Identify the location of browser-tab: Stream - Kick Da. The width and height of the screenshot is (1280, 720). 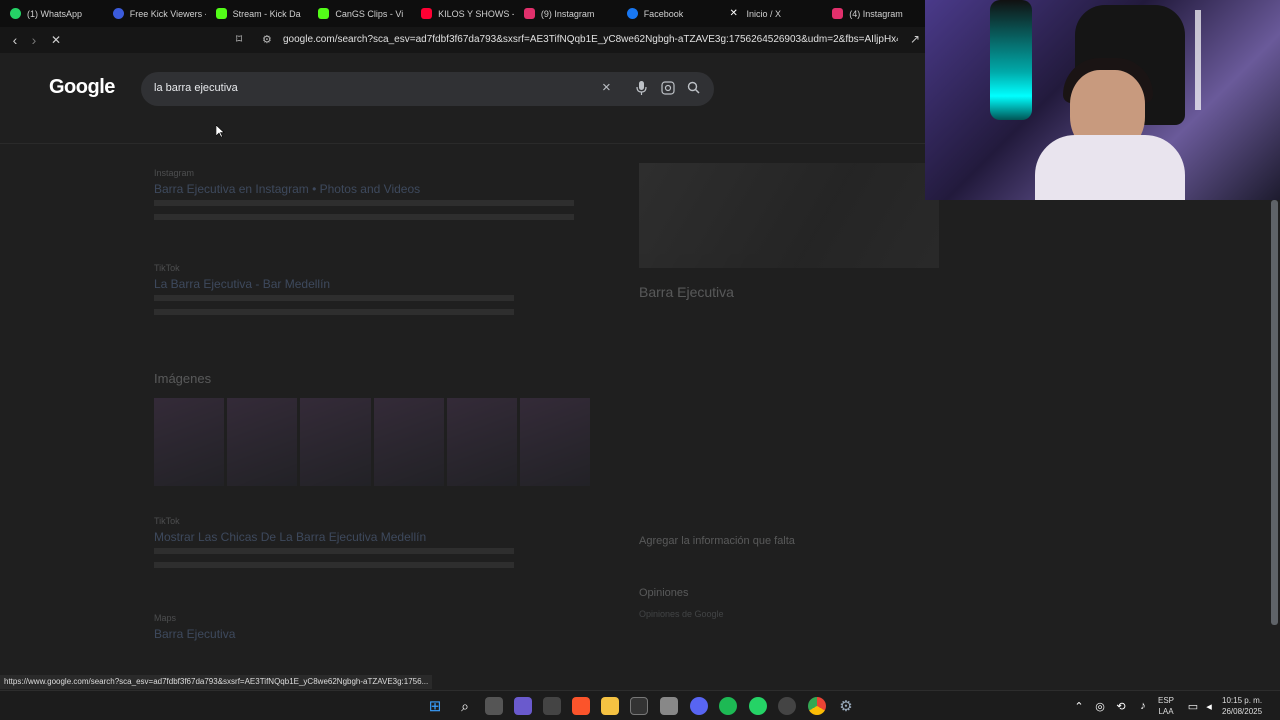
(257, 13).